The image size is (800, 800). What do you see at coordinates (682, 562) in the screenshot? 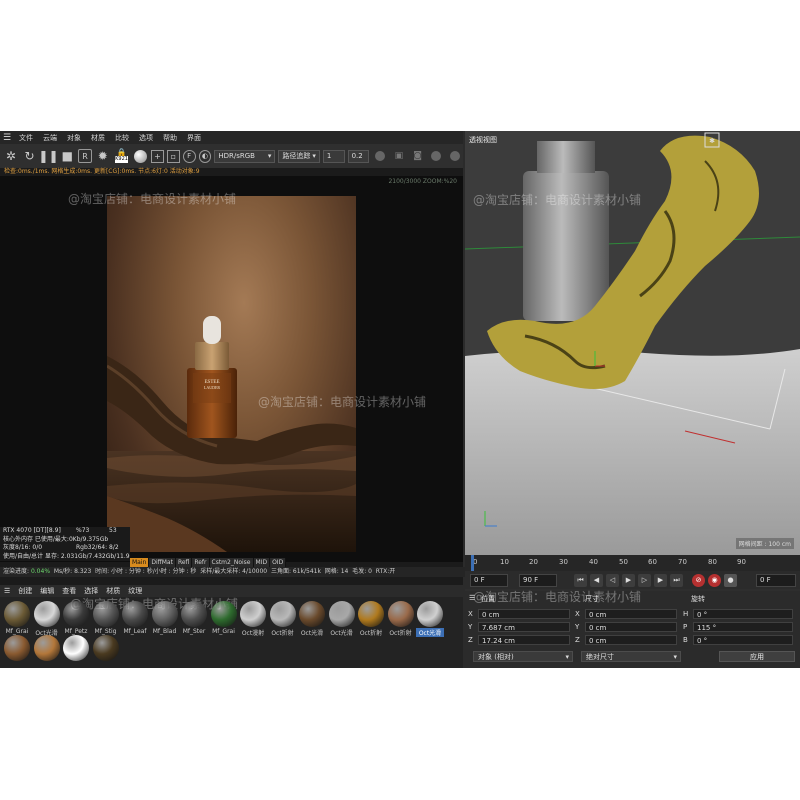
I see `timeline-tick: 70` at bounding box center [682, 562].